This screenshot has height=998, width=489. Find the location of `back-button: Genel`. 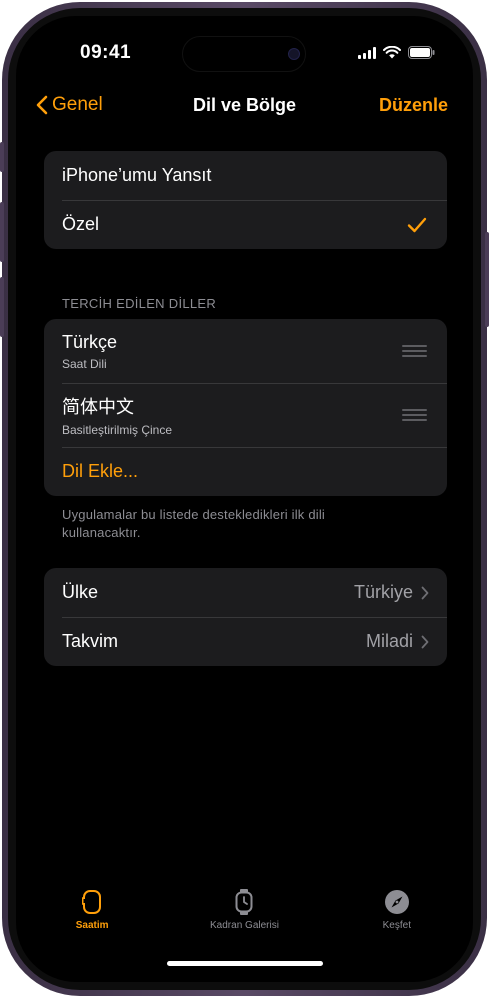

back-button: Genel is located at coordinates (69, 105).